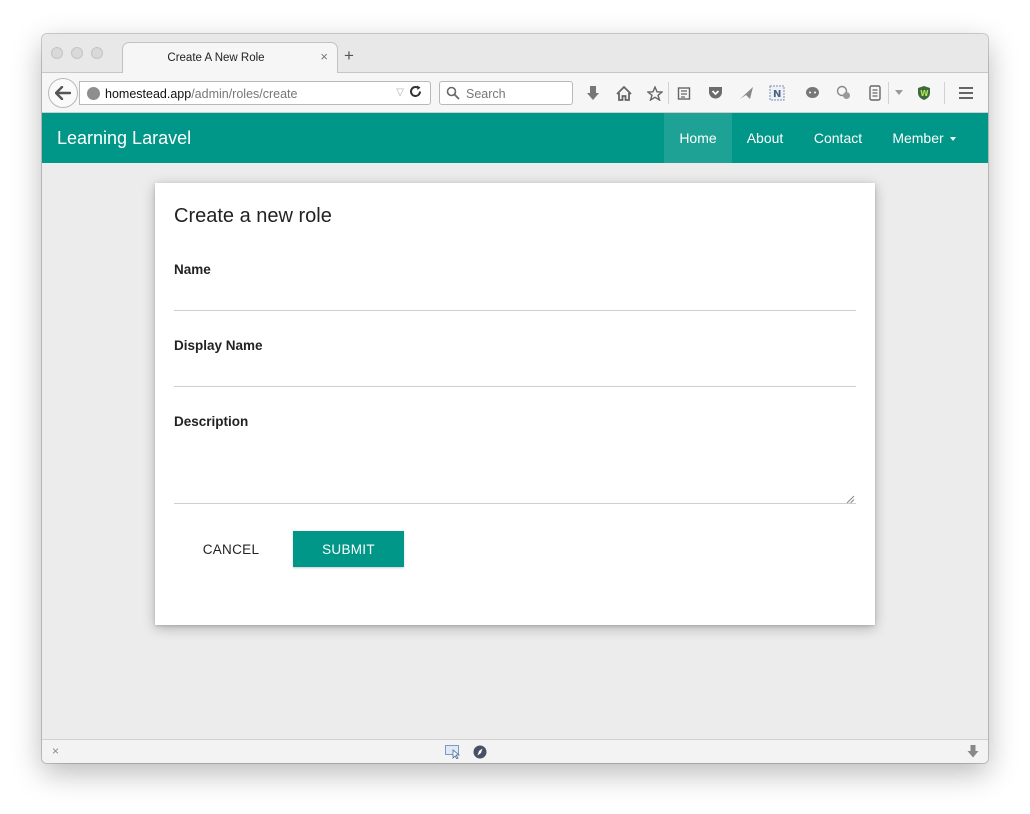 The height and width of the screenshot is (814, 1030). What do you see at coordinates (515, 472) in the screenshot?
I see `description-textarea` at bounding box center [515, 472].